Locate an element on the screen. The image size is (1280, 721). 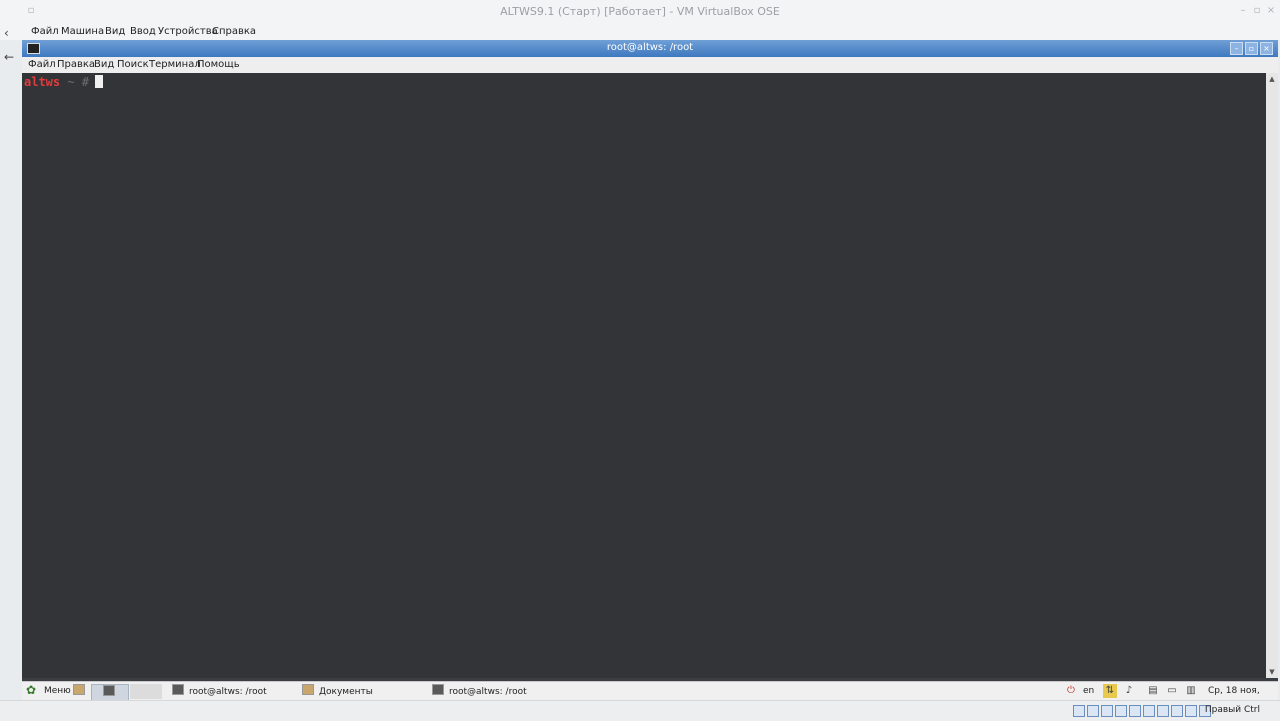
network-tray-icon: ⇅ is located at coordinates (1110, 691).